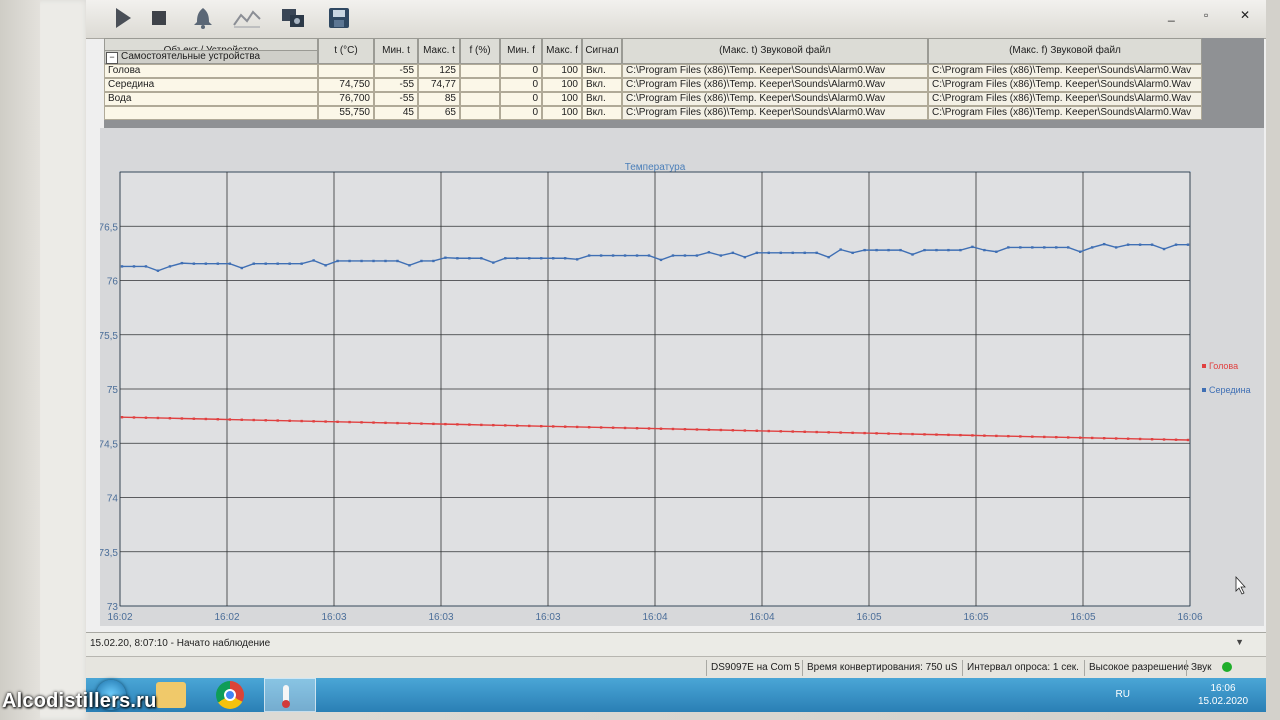  Describe the element at coordinates (439, 71) in the screenshot. I see `table-cell-max-t: 125` at that location.